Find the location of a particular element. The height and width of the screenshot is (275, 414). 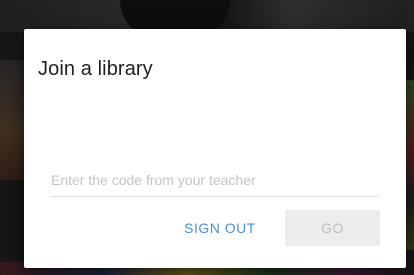

go-button: GO is located at coordinates (332, 228).